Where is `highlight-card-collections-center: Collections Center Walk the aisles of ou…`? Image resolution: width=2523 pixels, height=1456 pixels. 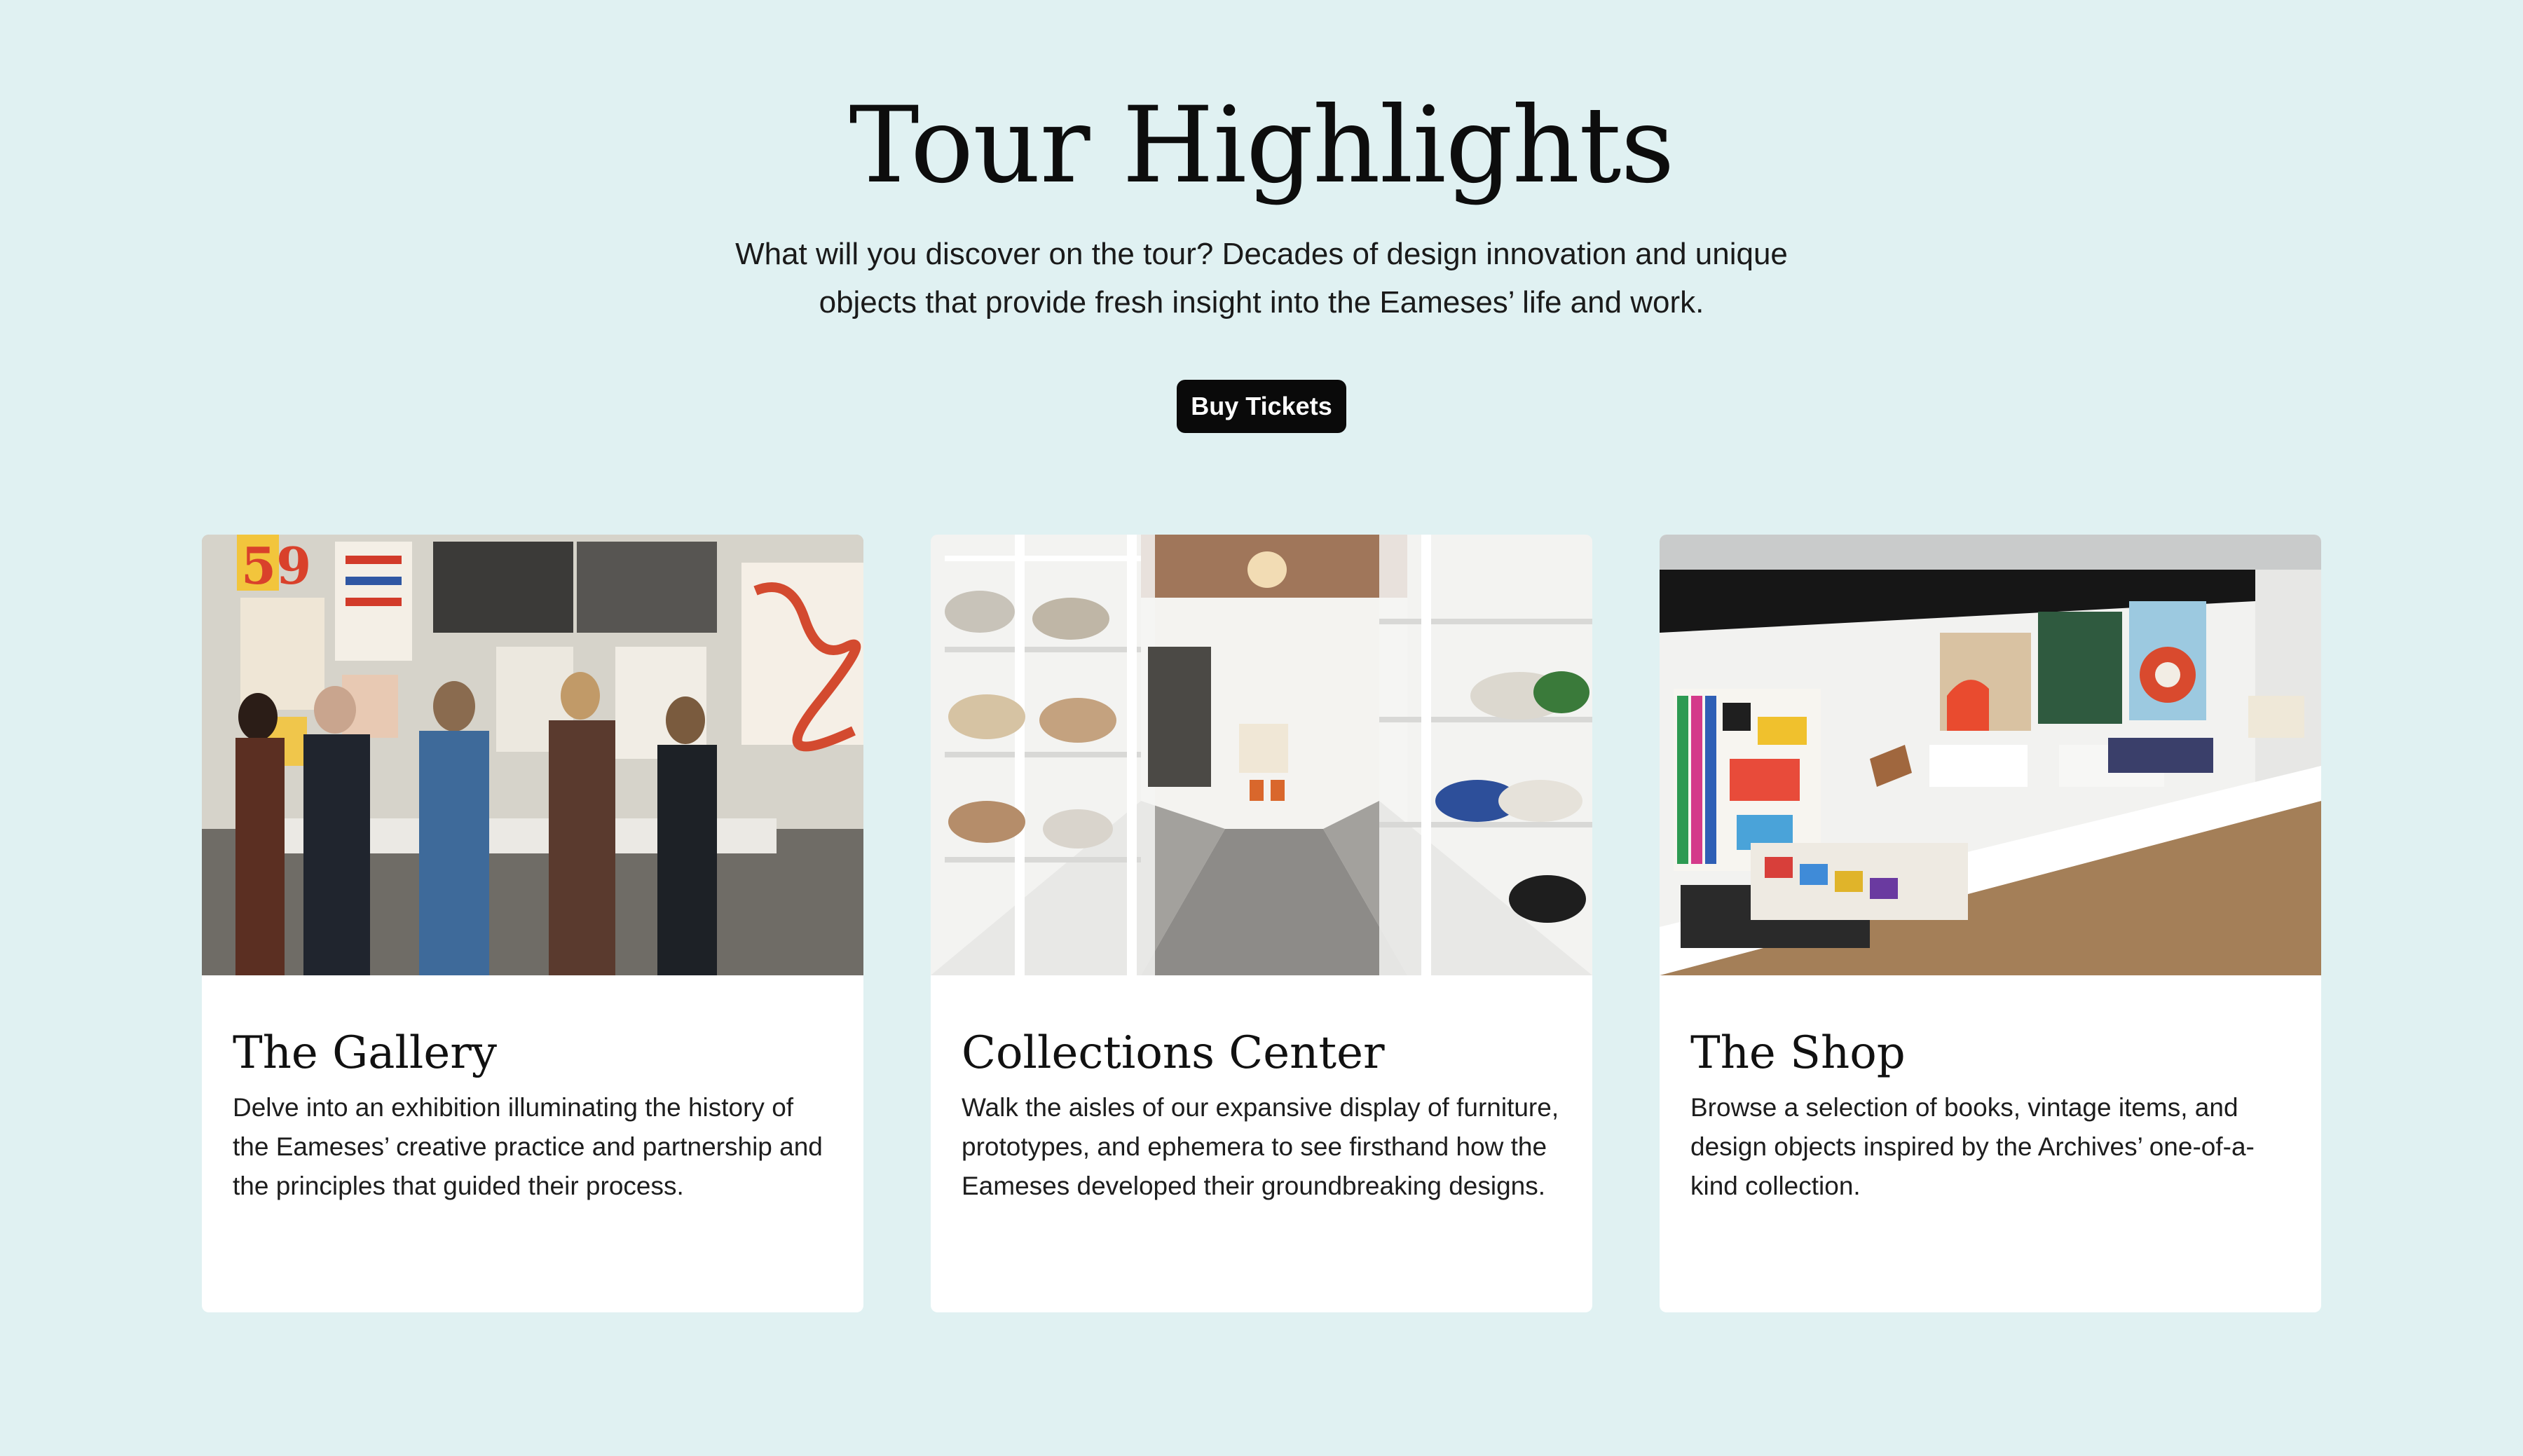 highlight-card-collections-center: Collections Center Walk the aisles of ou… is located at coordinates (1261, 923).